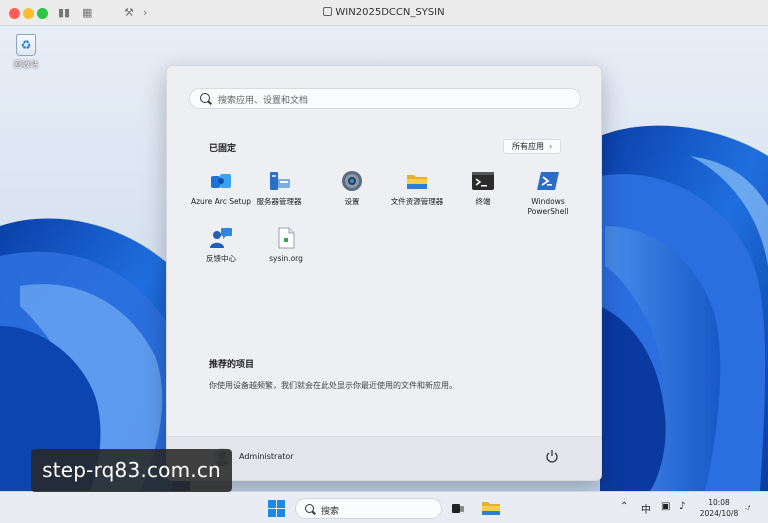 The height and width of the screenshot is (523, 768). I want to click on text-file-icon, so click(286, 238).